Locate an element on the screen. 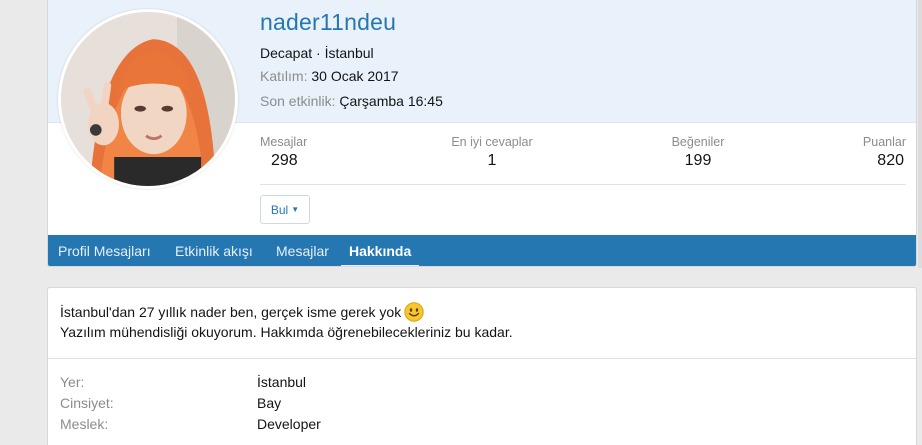 This screenshot has height=445, width=922. joined-value: 30 Ocak 2017 is located at coordinates (355, 76).